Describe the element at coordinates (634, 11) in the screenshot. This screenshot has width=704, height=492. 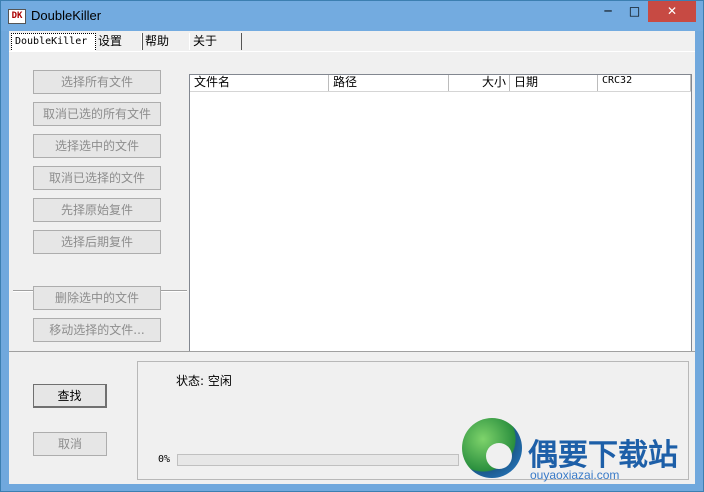
I see `maximize-icon: □` at that location.